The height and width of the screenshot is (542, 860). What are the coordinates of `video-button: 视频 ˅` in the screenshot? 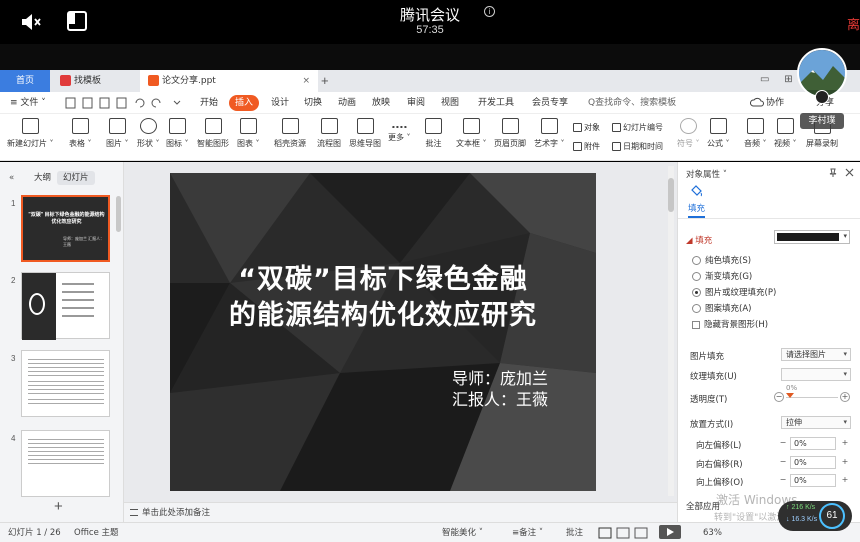 It's located at (785, 133).